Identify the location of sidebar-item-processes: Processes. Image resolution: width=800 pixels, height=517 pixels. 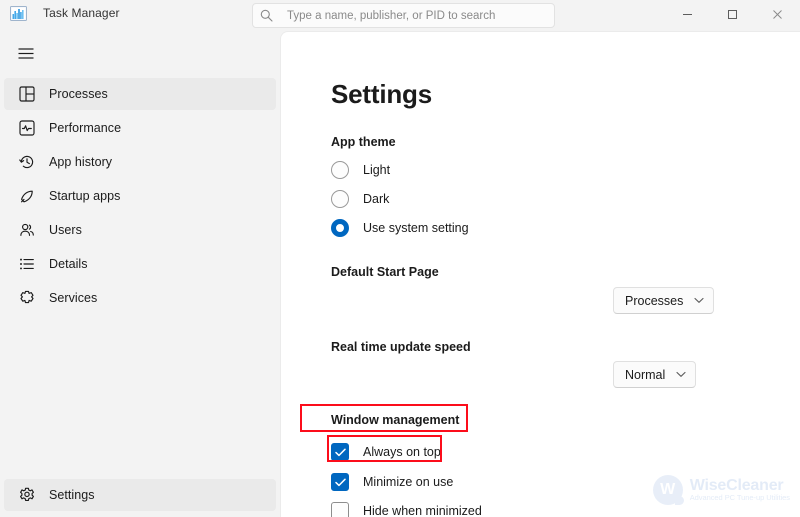
(140, 94).